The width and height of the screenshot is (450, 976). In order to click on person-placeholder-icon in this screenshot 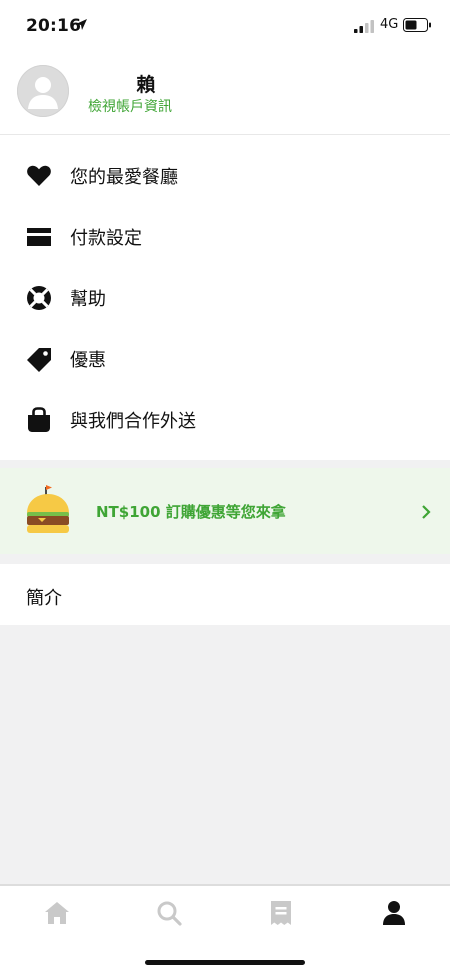, I will do `click(43, 93)`.